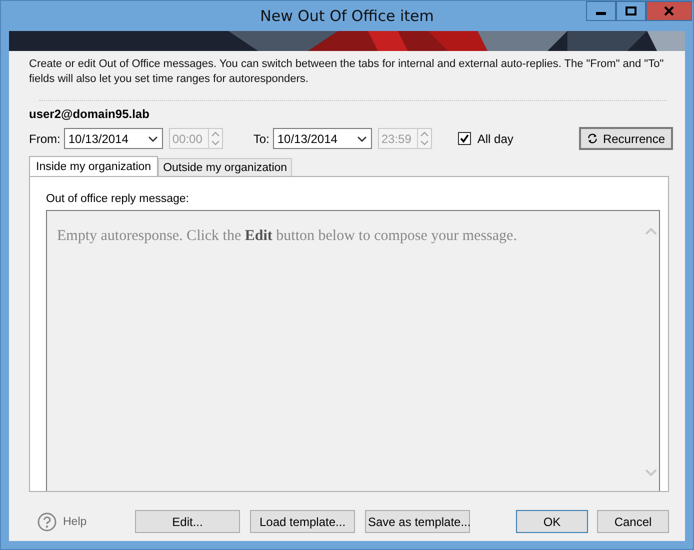 This screenshot has width=694, height=550. What do you see at coordinates (601, 11) in the screenshot?
I see `minimize-button` at bounding box center [601, 11].